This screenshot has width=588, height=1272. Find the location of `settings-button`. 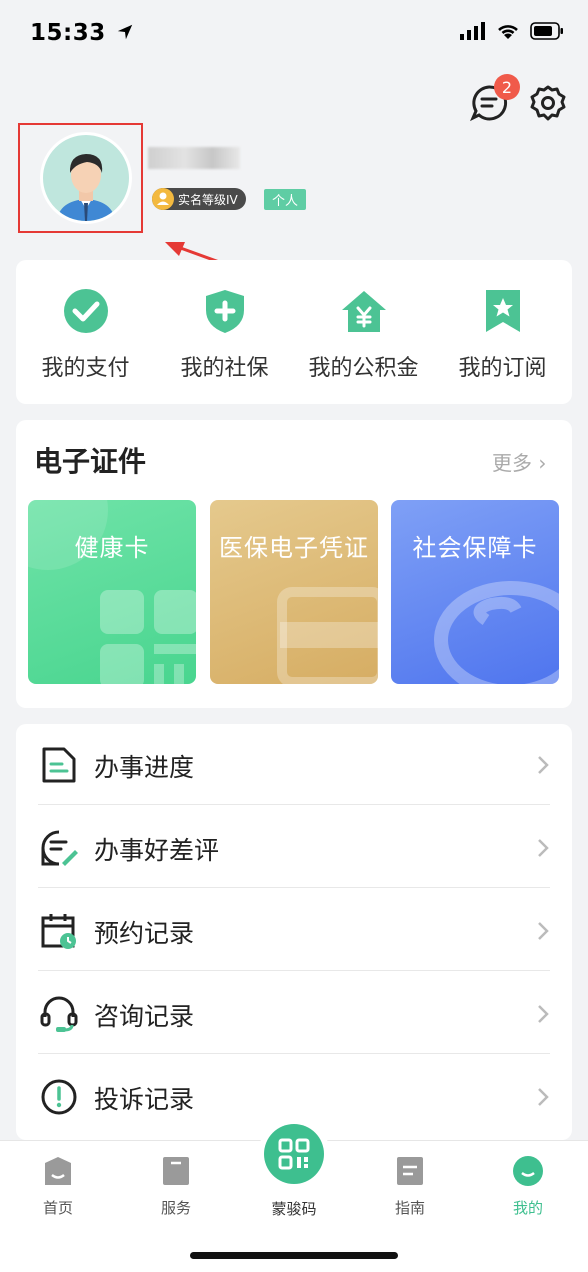

settings-button is located at coordinates (548, 103).